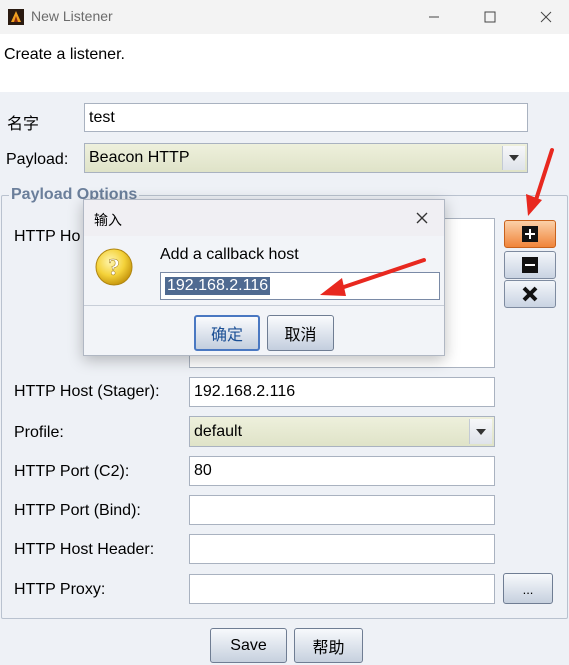  Describe the element at coordinates (540, 182) in the screenshot. I see `annotation-arrow-add` at that location.